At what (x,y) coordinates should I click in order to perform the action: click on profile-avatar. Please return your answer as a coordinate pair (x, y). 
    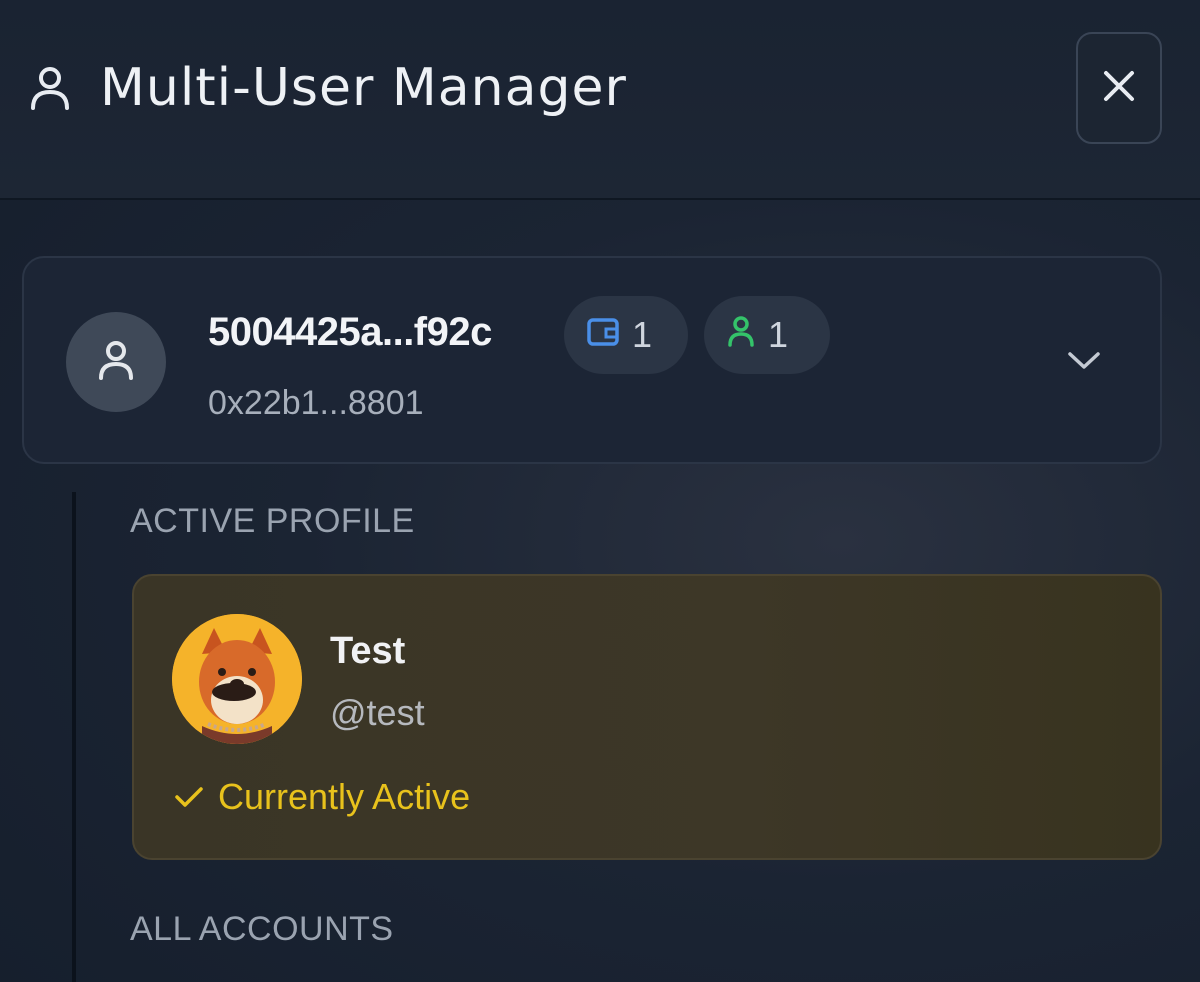
    Looking at the image, I should click on (237, 679).